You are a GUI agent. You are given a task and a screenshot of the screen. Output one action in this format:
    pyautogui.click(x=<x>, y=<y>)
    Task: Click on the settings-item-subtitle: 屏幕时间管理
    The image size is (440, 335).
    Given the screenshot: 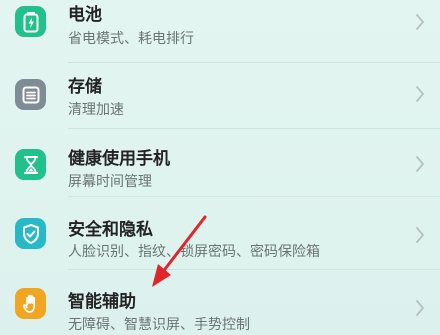 What is the action you would take?
    pyautogui.click(x=110, y=182)
    